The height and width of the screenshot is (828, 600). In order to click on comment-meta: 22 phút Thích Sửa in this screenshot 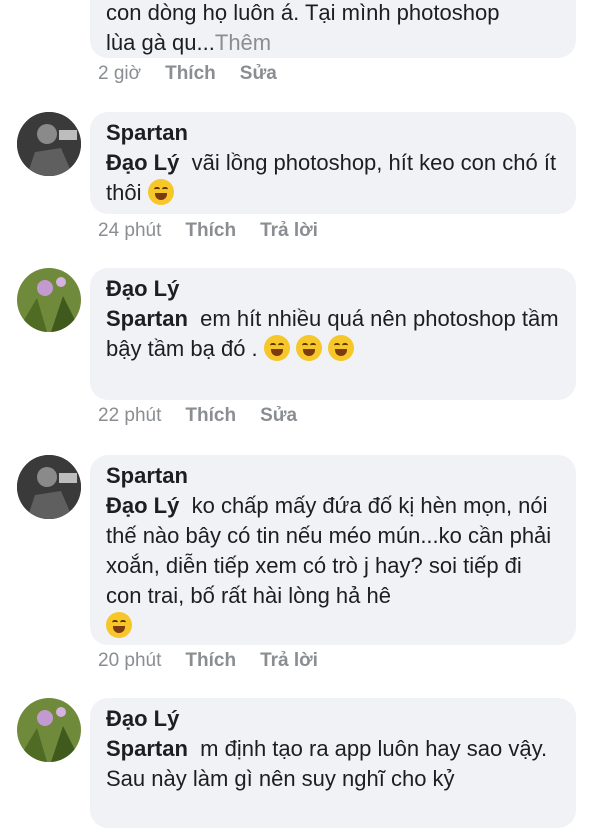, I will do `click(197, 416)`.